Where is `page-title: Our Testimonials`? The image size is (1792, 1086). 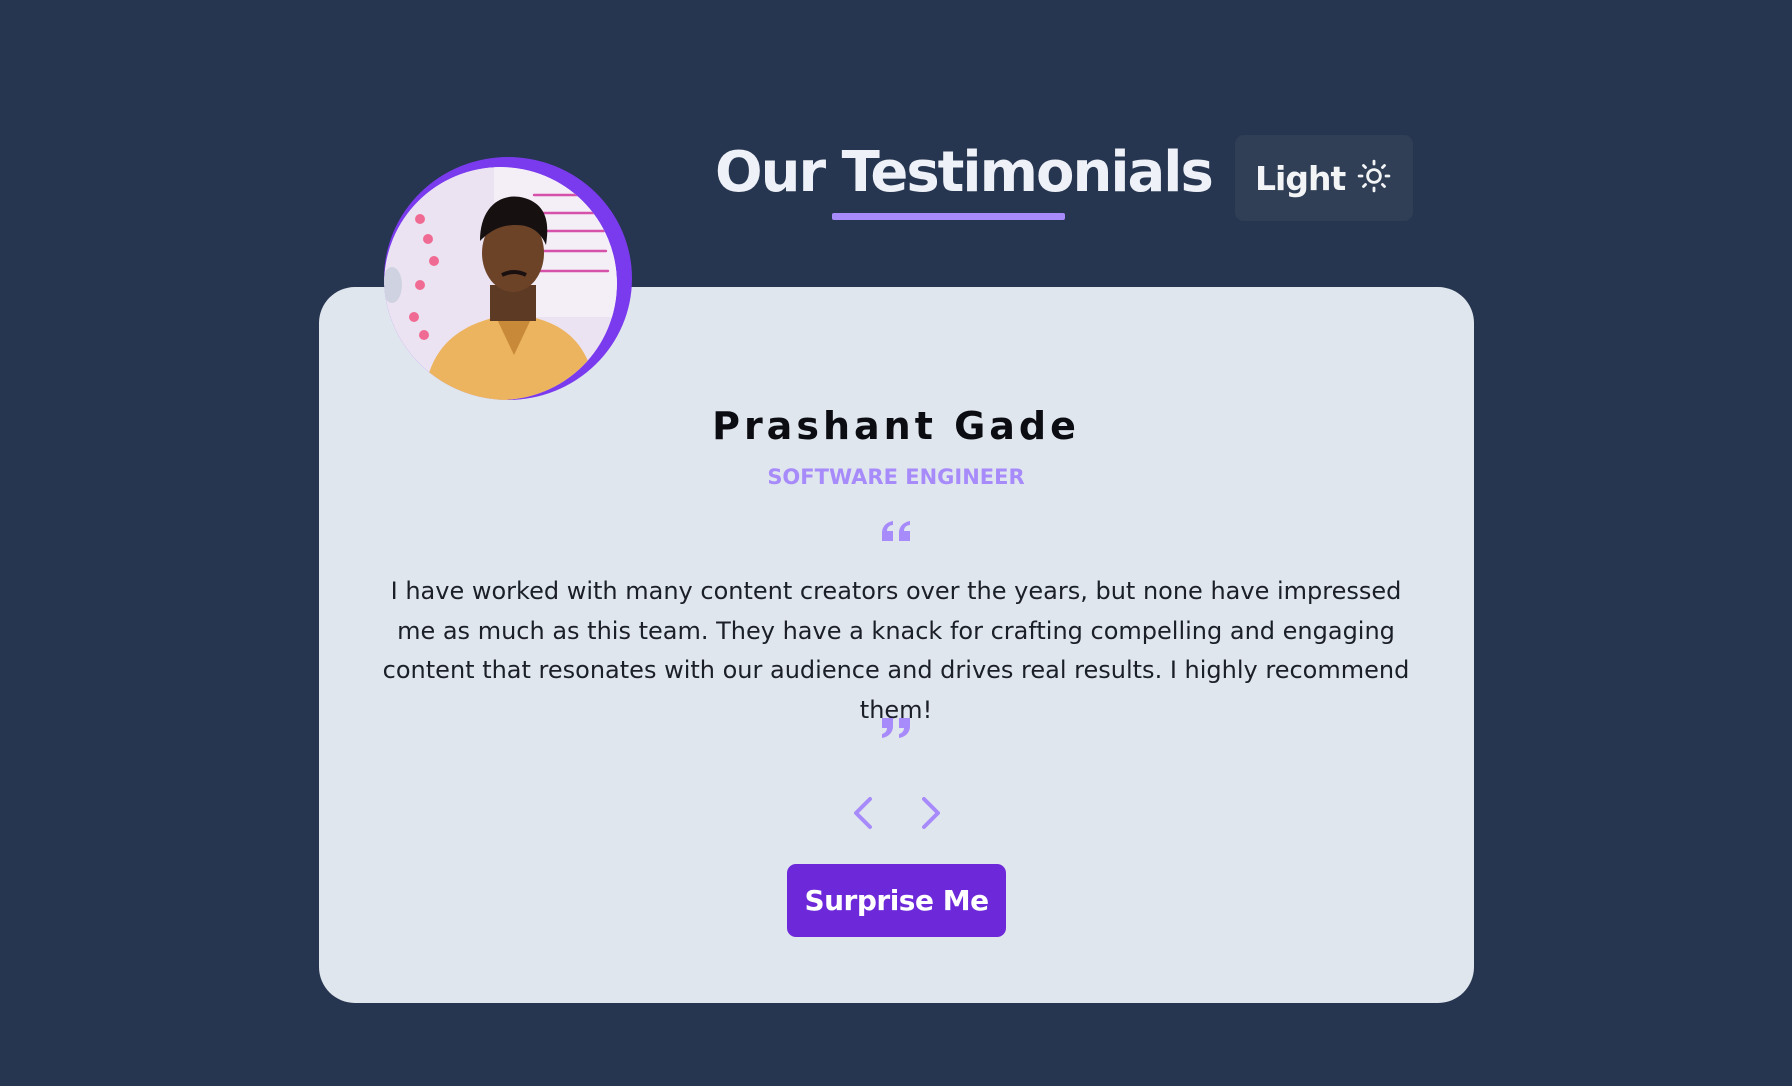
page-title: Our Testimonials is located at coordinates (964, 172).